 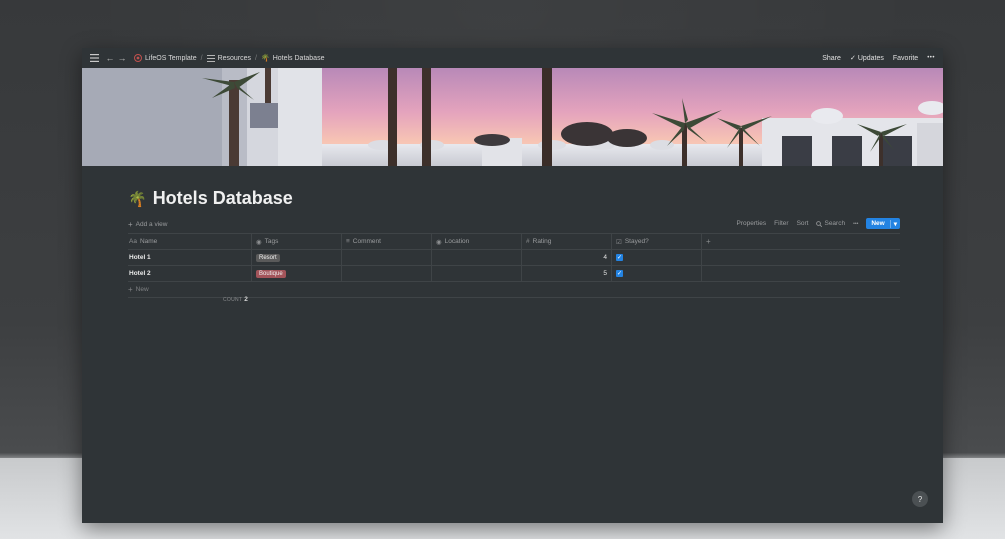 What do you see at coordinates (905, 58) in the screenshot?
I see `favorite-button: Favorite` at bounding box center [905, 58].